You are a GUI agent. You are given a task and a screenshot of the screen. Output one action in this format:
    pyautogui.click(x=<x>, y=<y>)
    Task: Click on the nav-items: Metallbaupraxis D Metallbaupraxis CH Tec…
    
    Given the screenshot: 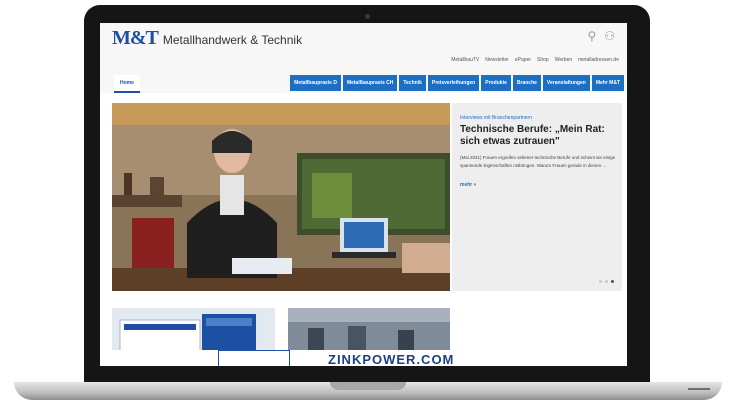 What is the action you would take?
    pyautogui.click(x=457, y=83)
    